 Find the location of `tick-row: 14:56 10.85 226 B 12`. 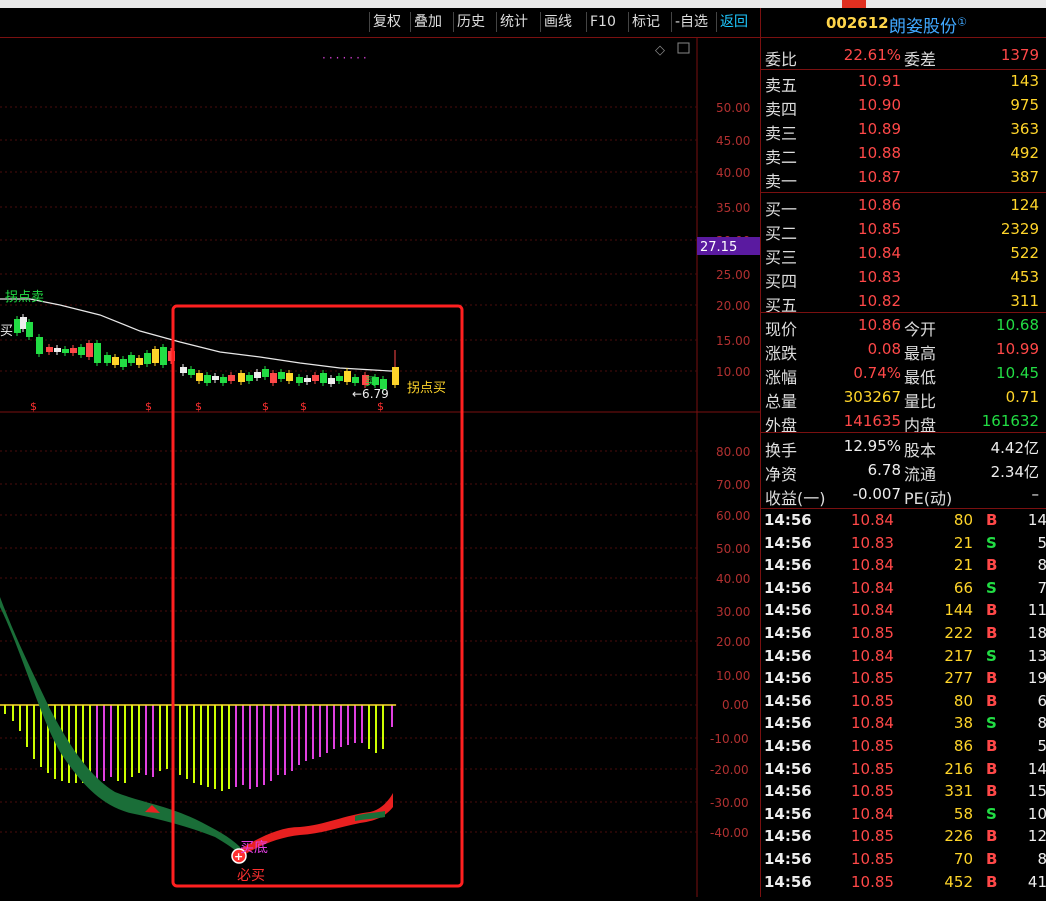

tick-row: 14:56 10.85 226 B 12 is located at coordinates (903, 837).